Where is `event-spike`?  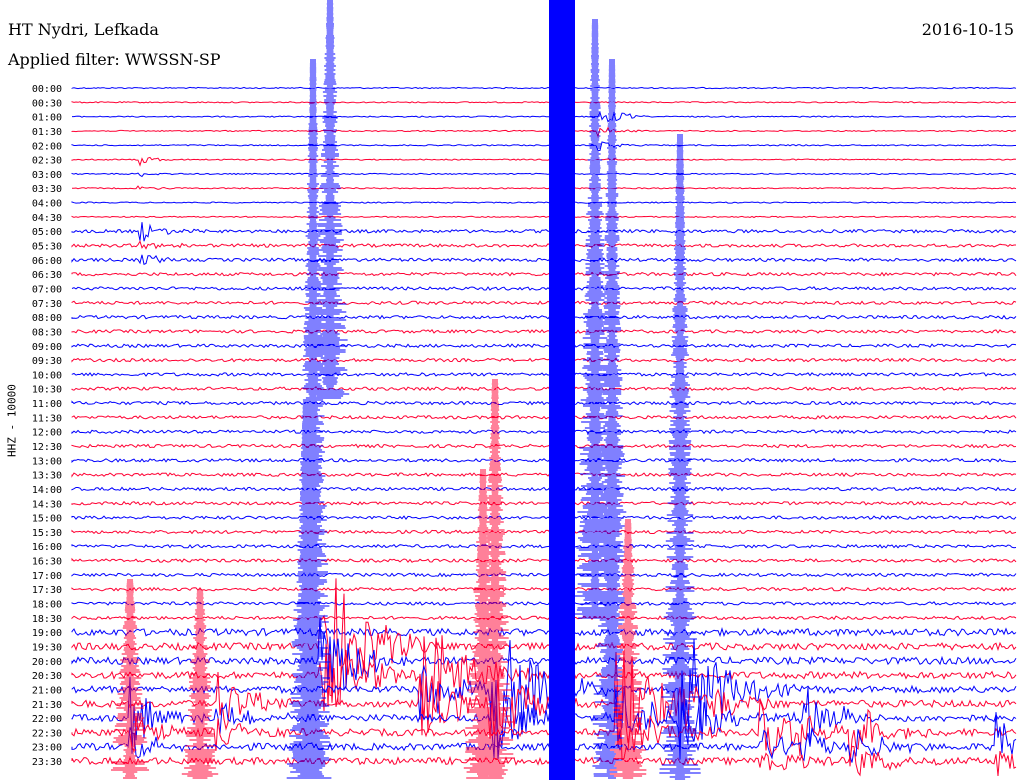 event-spike is located at coordinates (680, 457).